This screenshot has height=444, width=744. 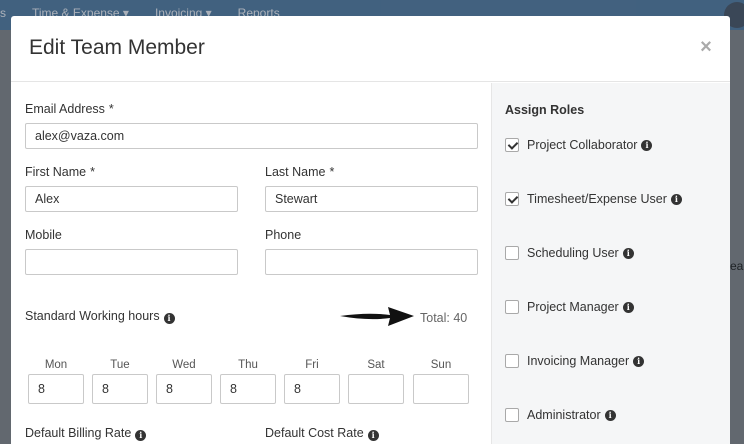 I want to click on role-timesheet-expense-user: Timesheet/Expense User i, so click(x=593, y=199).